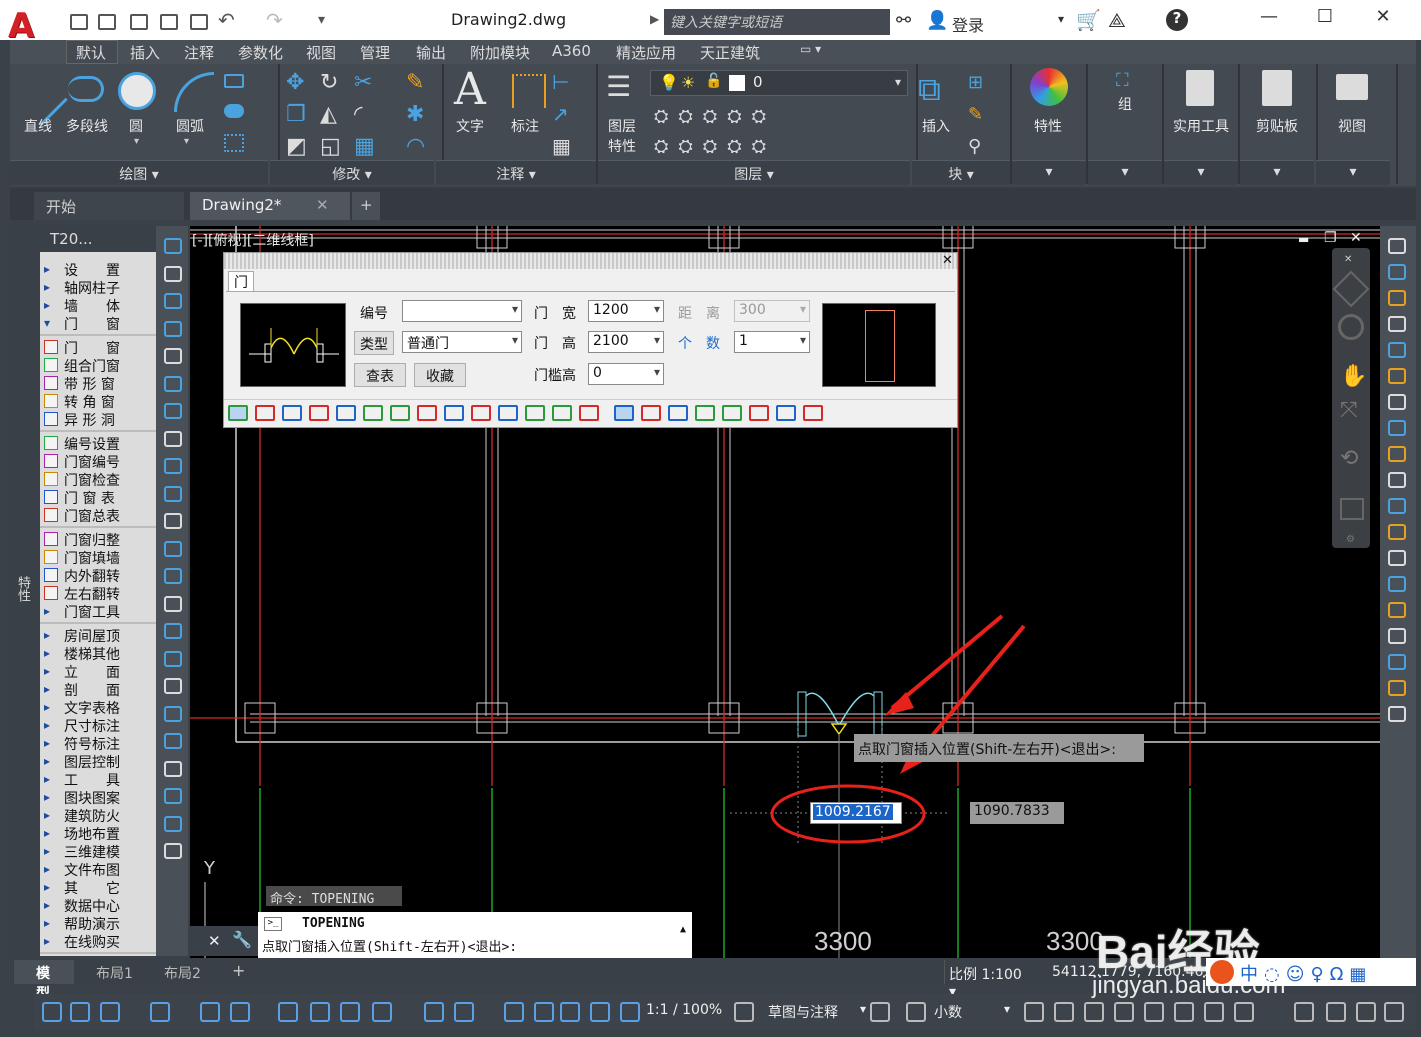 The image size is (1421, 1037). I want to click on scale-dropdown: 比例 1:100 ▾, so click(987, 980).